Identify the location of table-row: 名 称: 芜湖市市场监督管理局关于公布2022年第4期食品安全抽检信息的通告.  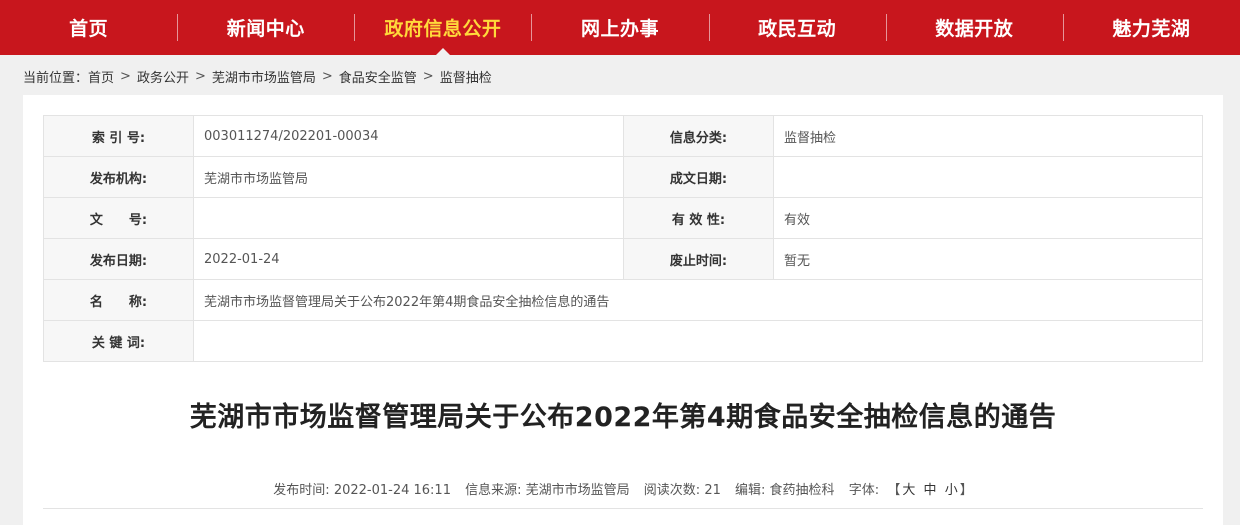
(623, 300).